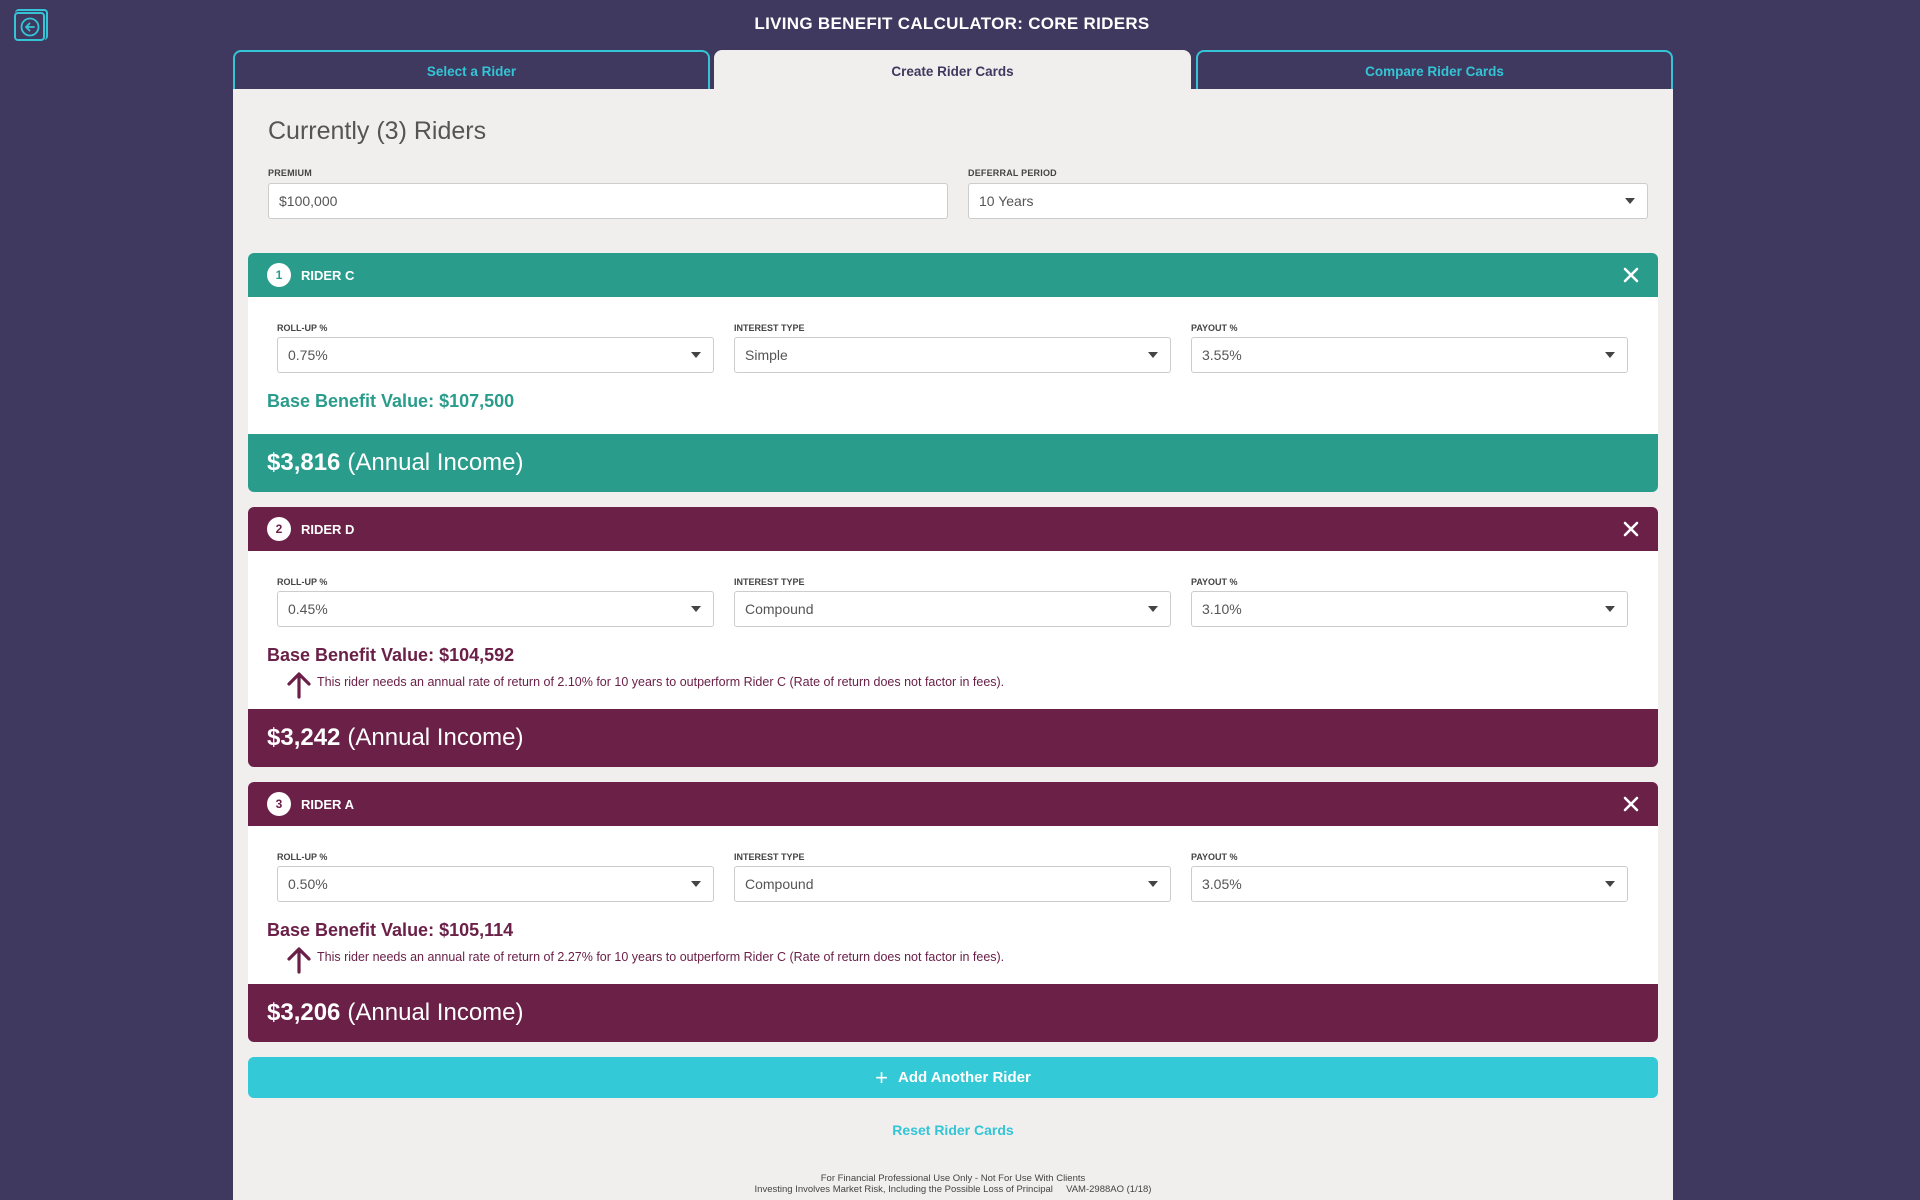 The width and height of the screenshot is (1920, 1200). I want to click on rider-number-badge: 1, so click(279, 275).